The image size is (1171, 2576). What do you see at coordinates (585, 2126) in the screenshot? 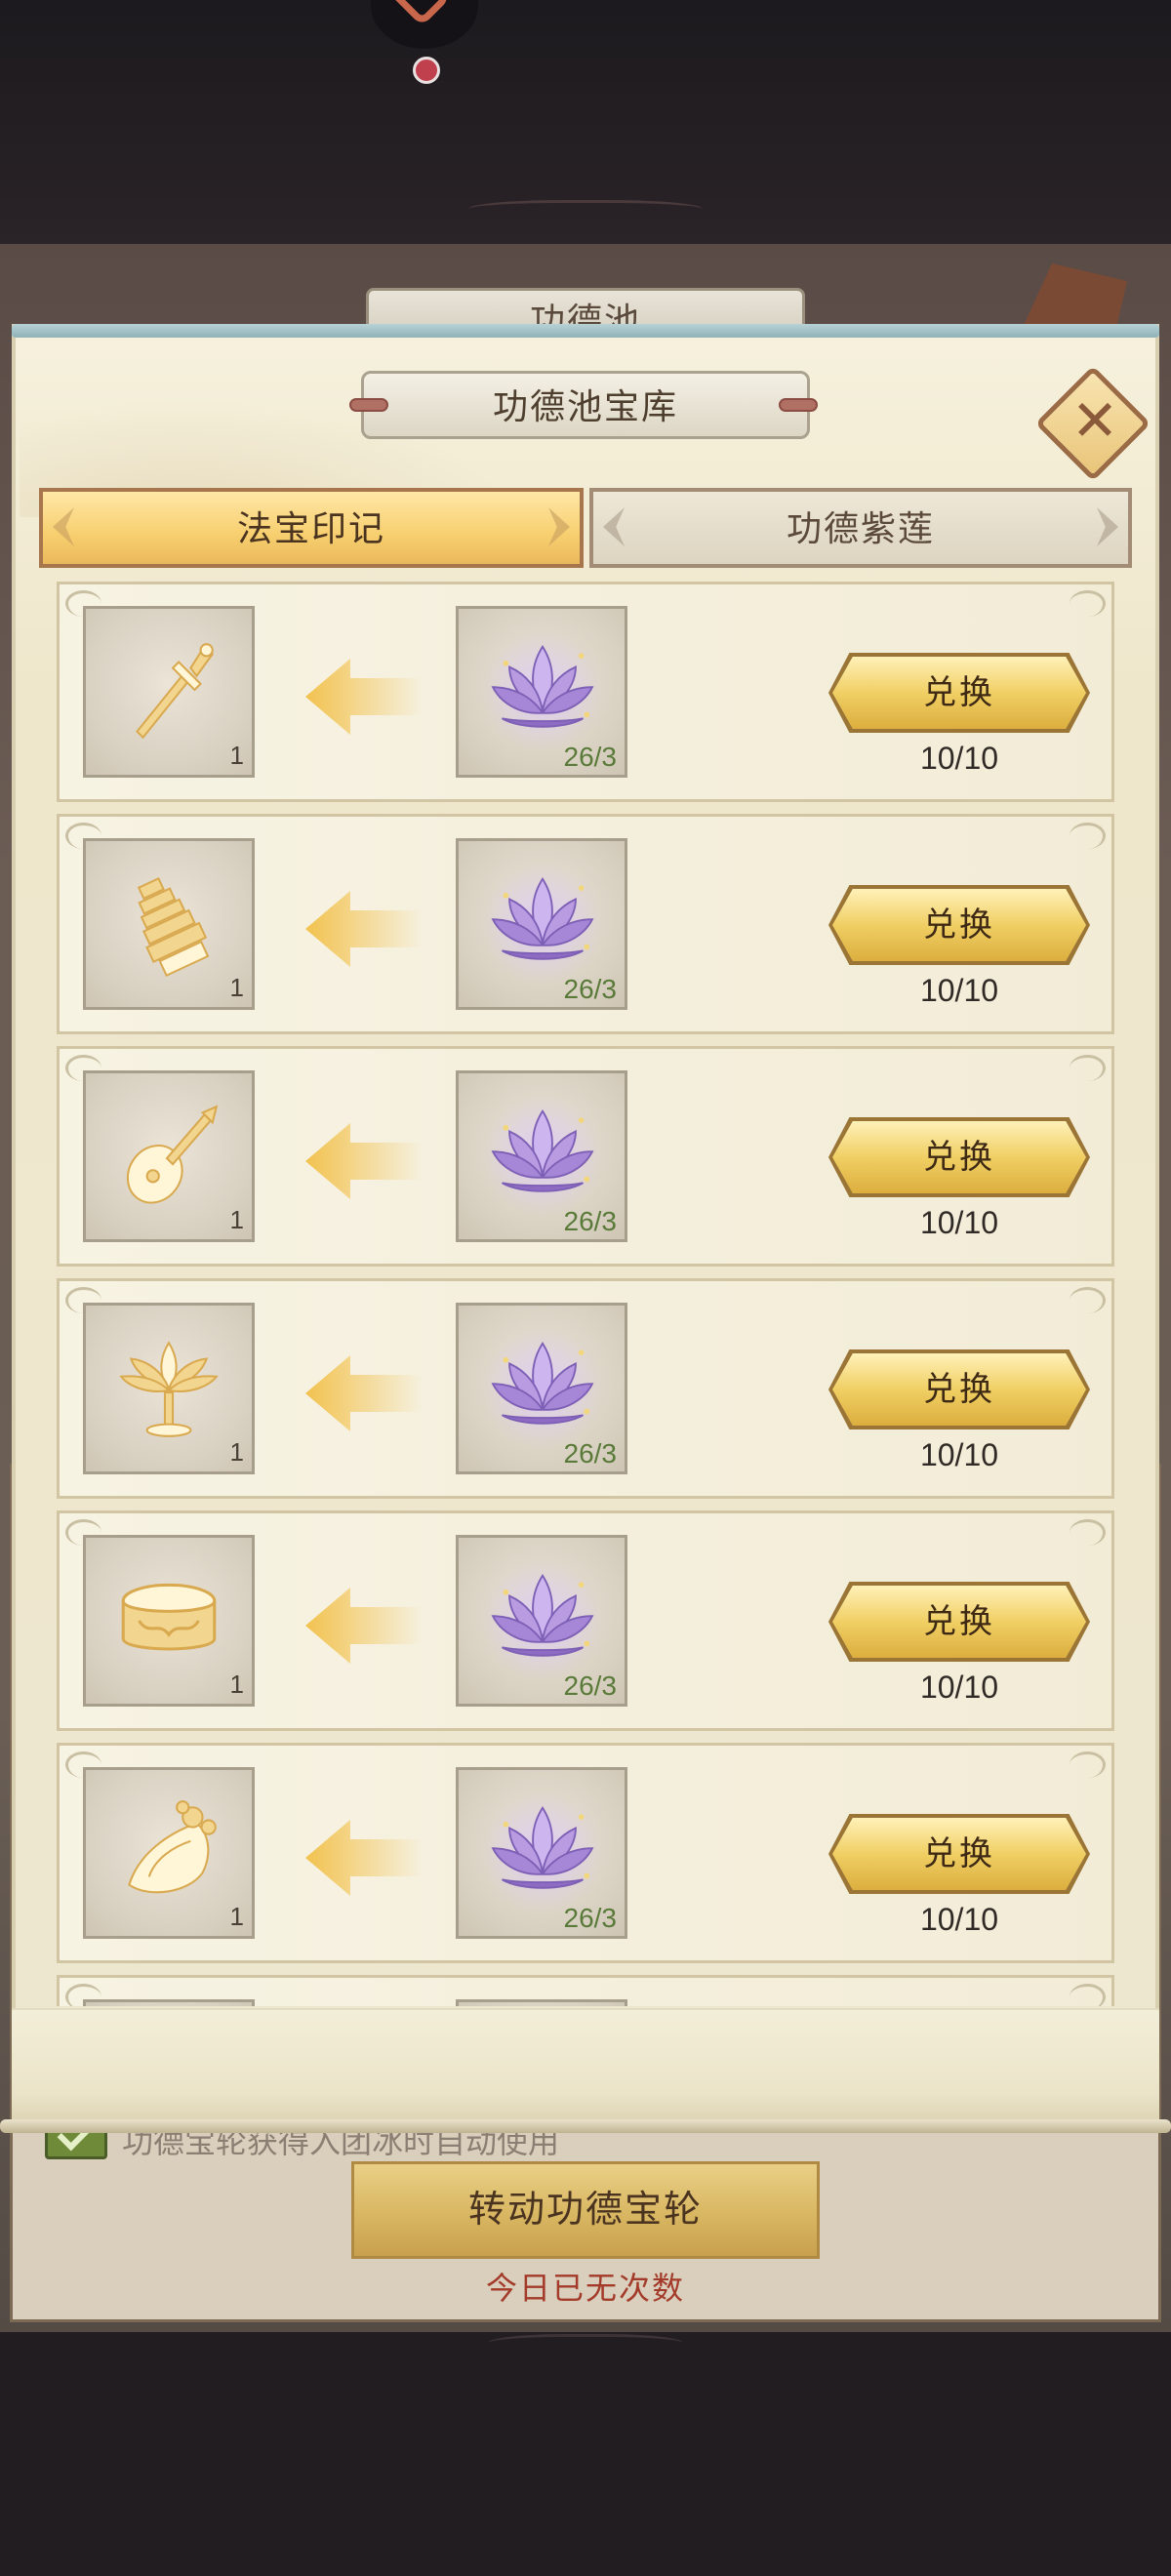
I see `scroll-rod-bottom` at bounding box center [585, 2126].